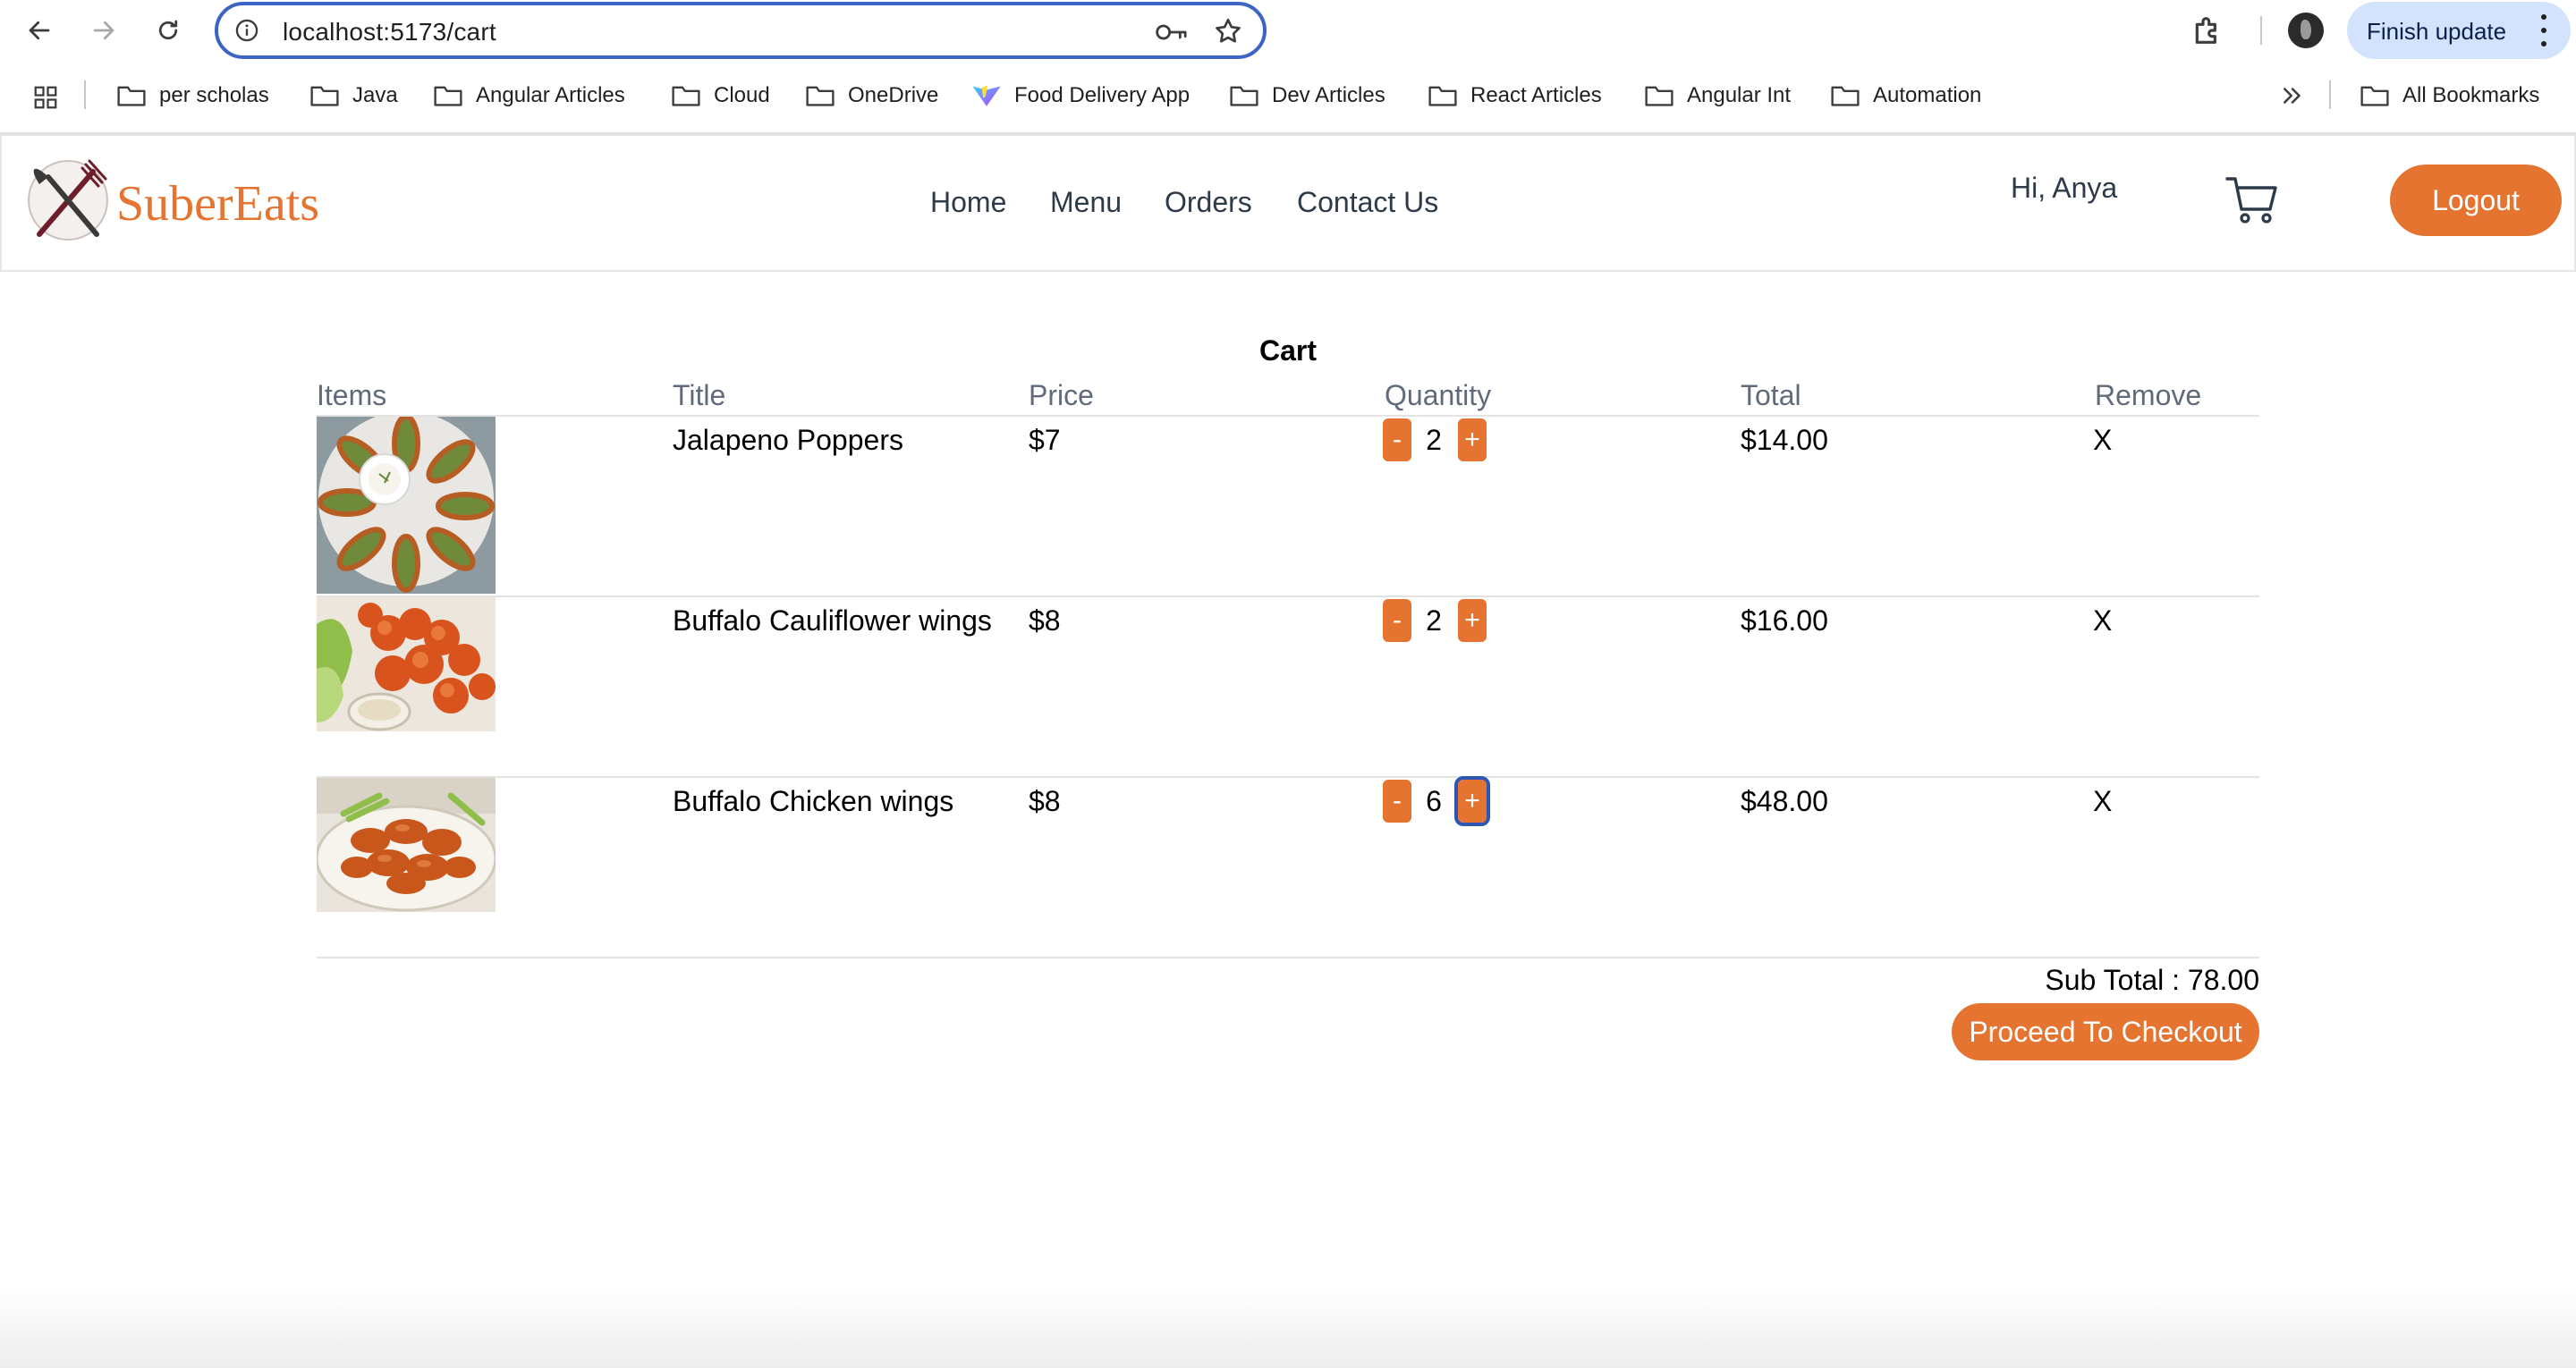  What do you see at coordinates (1536, 95) in the screenshot?
I see `bookmark-label: React Articles` at bounding box center [1536, 95].